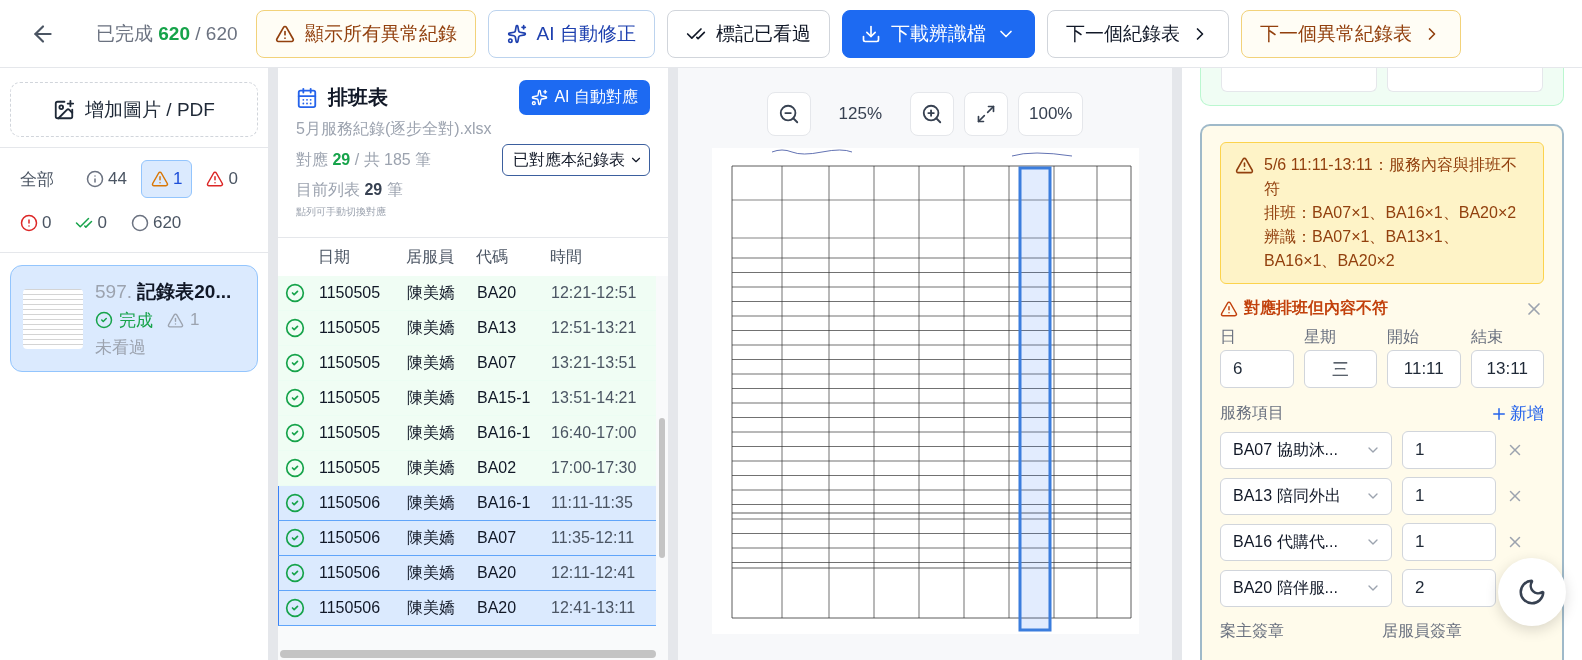  Describe the element at coordinates (1228, 337) in the screenshot. I see `field-label: 日` at that location.